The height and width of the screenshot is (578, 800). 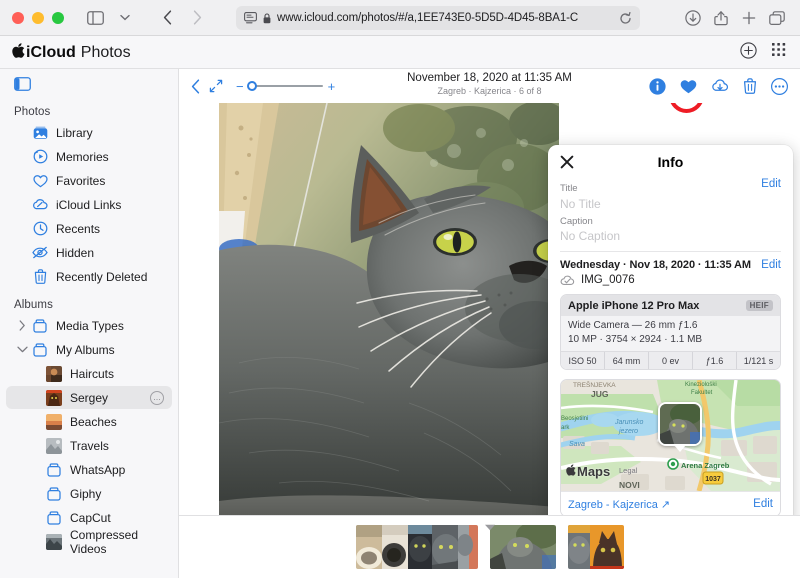 I want to click on zoom-out-button: −, so click(x=240, y=86).